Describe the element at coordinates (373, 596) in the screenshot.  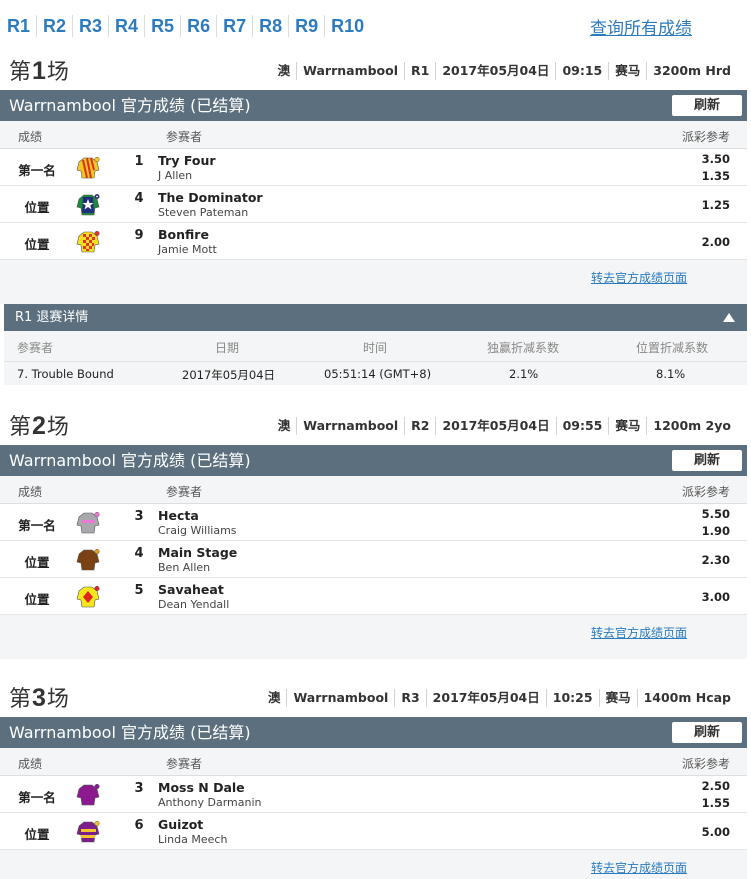
I see `result-row: 位置 5 Savaheat Dean Yendall 3.00` at that location.